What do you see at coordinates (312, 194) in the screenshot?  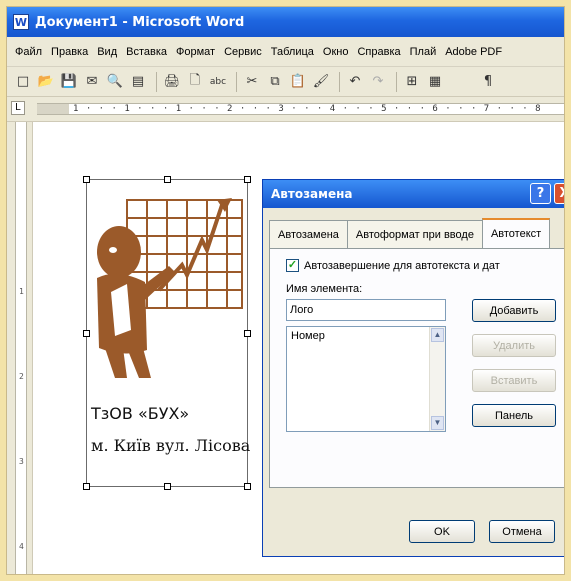 I see `dialog-title: Автозамена` at bounding box center [312, 194].